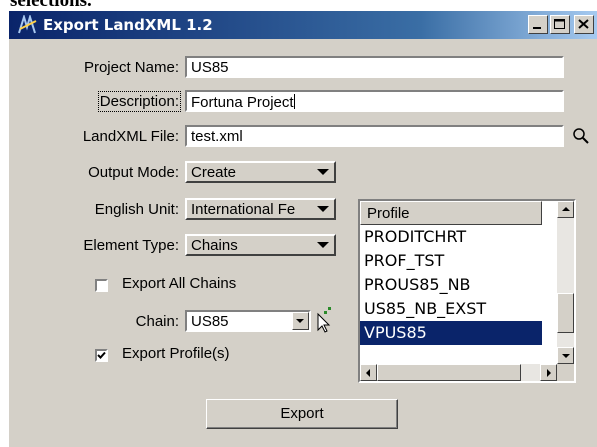 The width and height of the screenshot is (597, 447). I want to click on description-input: Fortuna Project, so click(374, 101).